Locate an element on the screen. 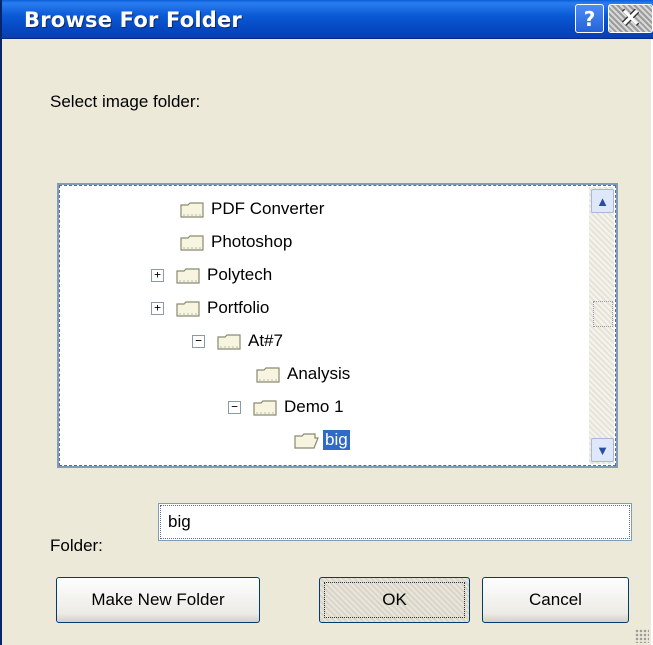 Image resolution: width=653 pixels, height=645 pixels. tree-item-photoshop: Photoshop is located at coordinates (236, 242).